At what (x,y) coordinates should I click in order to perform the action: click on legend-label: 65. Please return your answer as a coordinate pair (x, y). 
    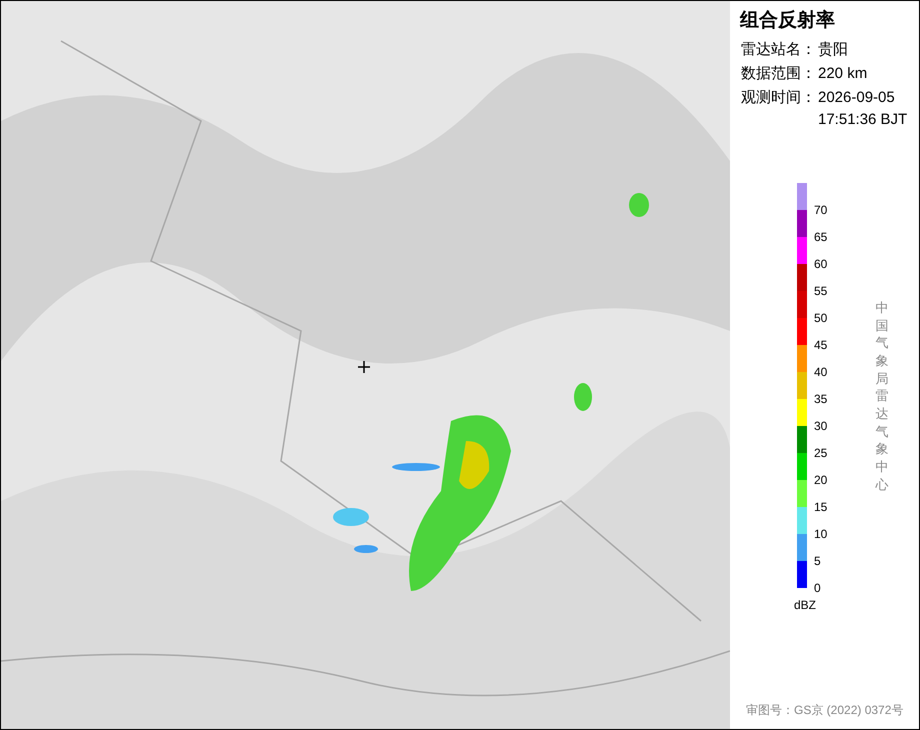
    Looking at the image, I should click on (821, 237).